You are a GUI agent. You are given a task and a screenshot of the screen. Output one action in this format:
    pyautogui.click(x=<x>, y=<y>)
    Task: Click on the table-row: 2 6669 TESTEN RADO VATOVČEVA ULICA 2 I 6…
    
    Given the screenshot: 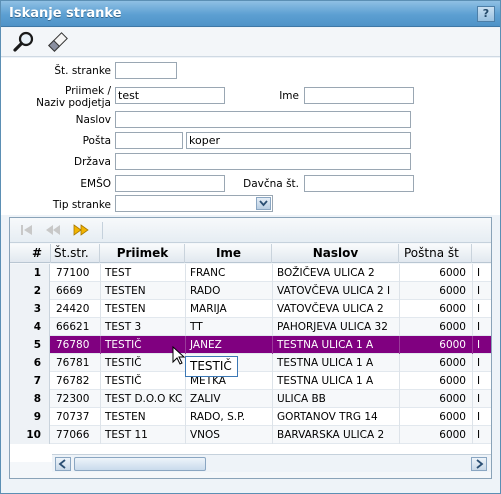 What is the action you would take?
    pyautogui.click(x=250, y=291)
    